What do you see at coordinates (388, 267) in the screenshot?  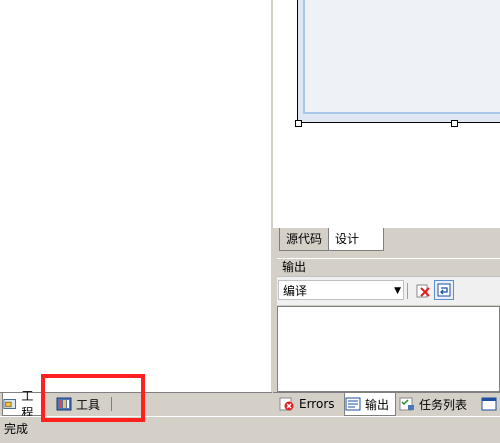 I see `output-panel-title: 输出` at bounding box center [388, 267].